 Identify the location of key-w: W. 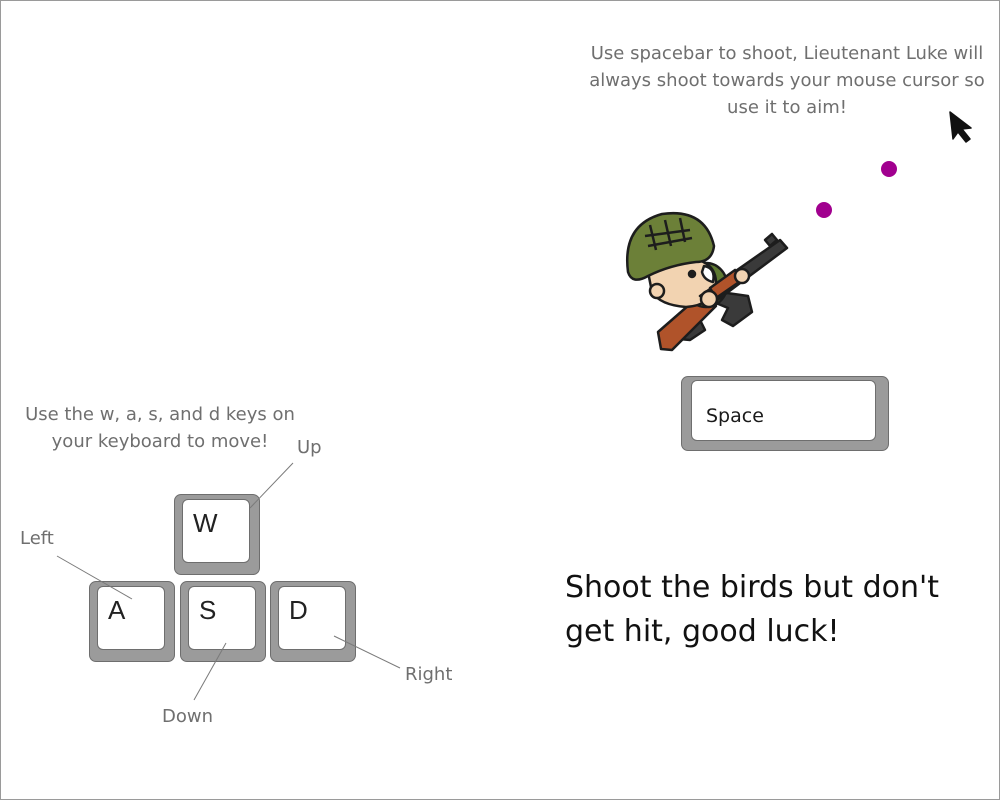
(217, 534).